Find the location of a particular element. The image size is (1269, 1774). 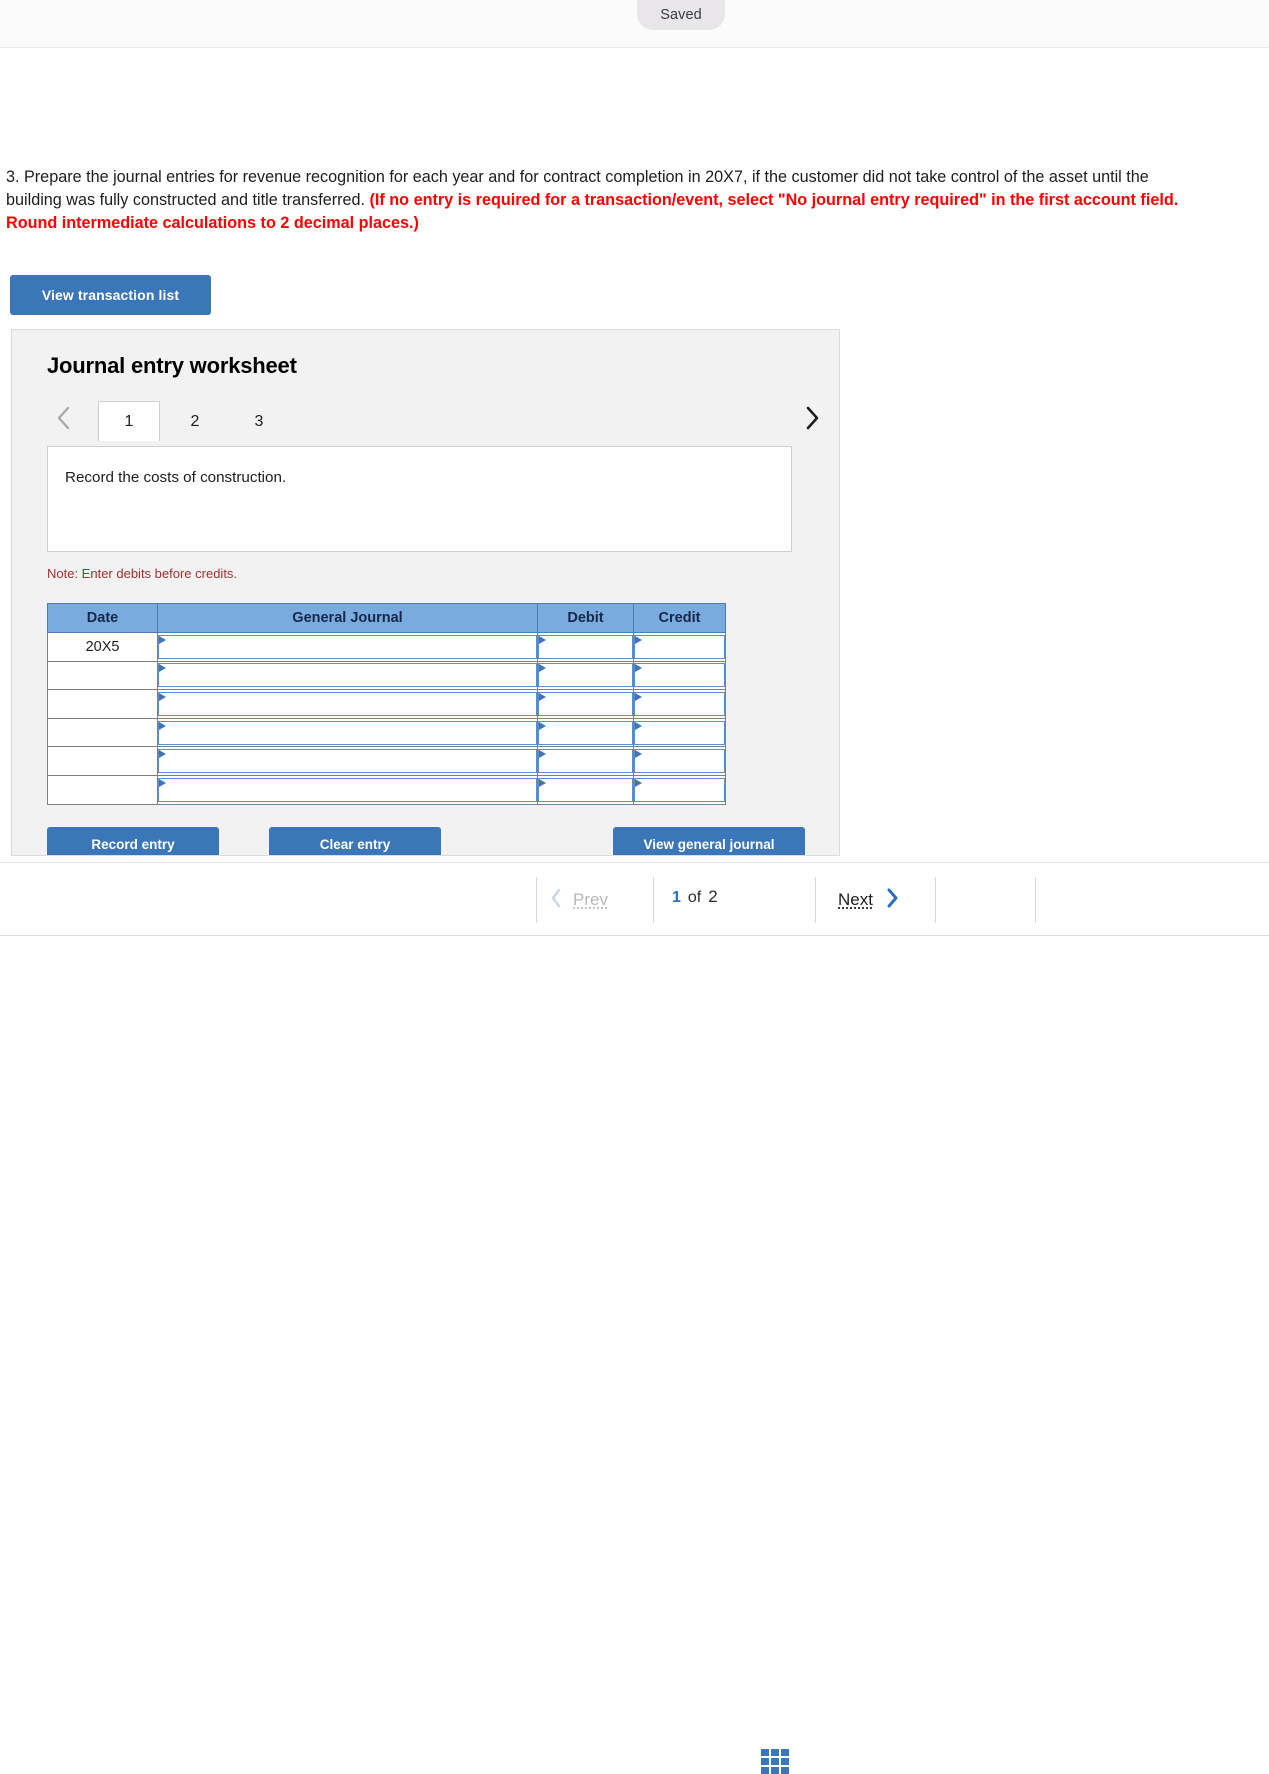

journal-date-cell: 20X5 is located at coordinates (102, 647).